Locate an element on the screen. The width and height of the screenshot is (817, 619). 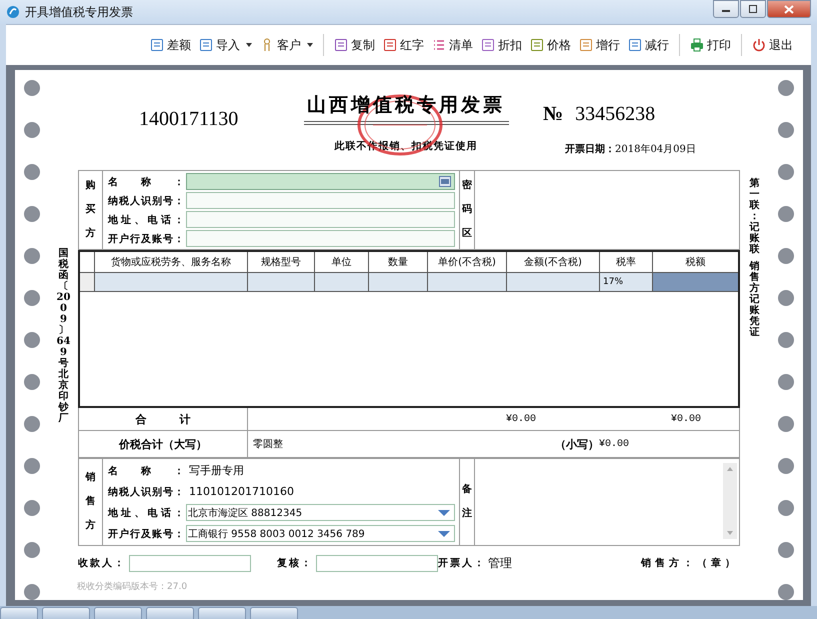
toolbar-button: 减行 is located at coordinates (648, 45).